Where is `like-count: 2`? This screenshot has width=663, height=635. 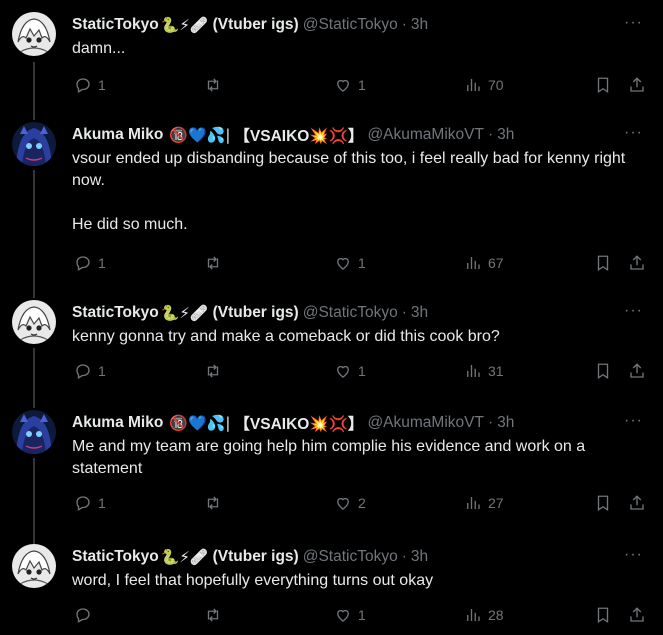
like-count: 2 is located at coordinates (362, 503).